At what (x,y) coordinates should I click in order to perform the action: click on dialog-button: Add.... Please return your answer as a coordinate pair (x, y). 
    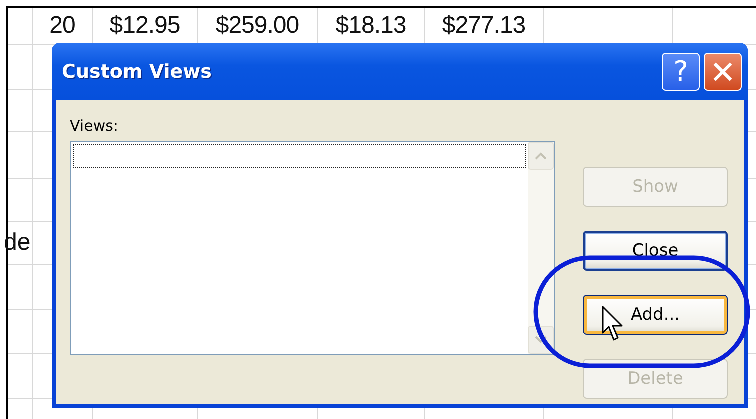
    Looking at the image, I should click on (655, 315).